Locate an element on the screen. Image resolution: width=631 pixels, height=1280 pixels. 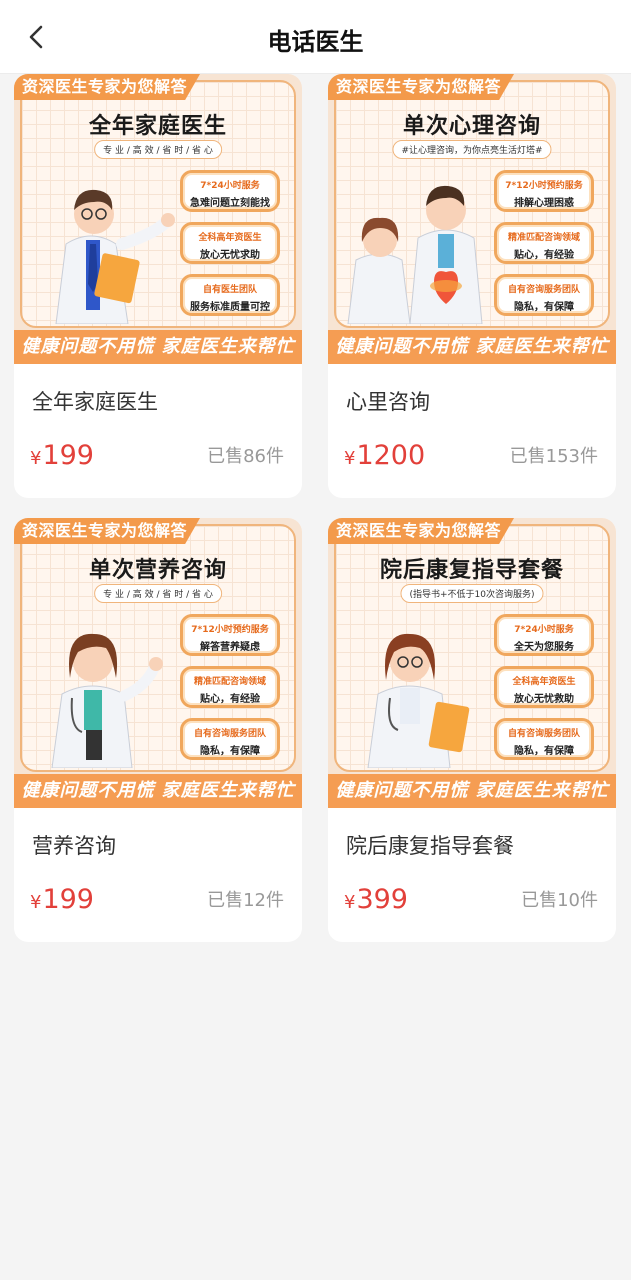
feature-pill: 7*12小时预约服务 排解心理困惑 is located at coordinates (544, 191).